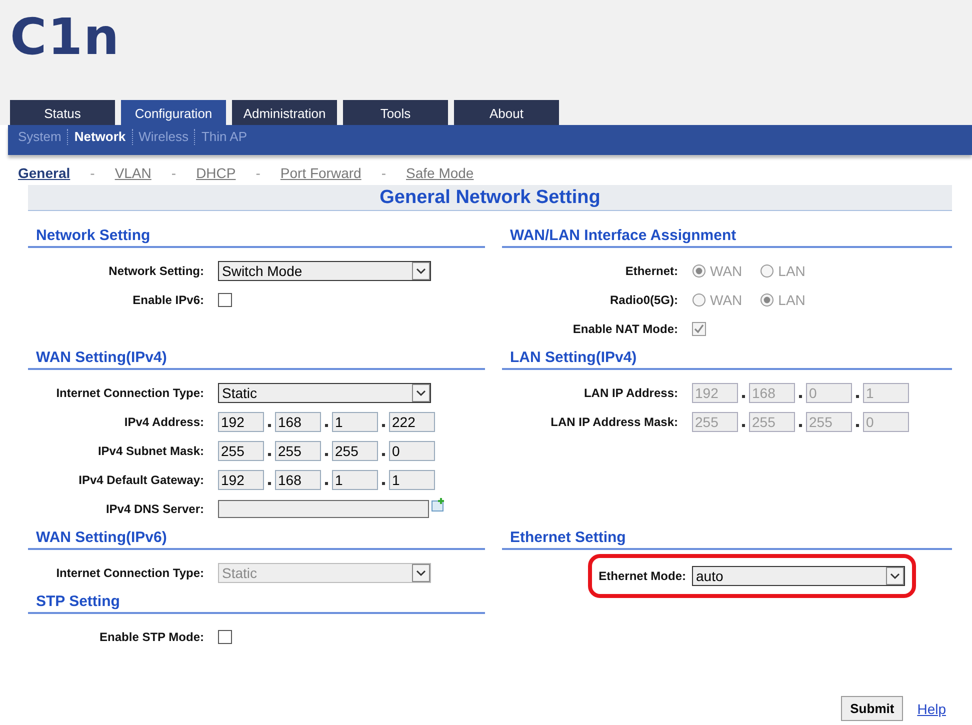  What do you see at coordinates (256, 539) in the screenshot?
I see `section-title: WAN Setting(IPv6)` at bounding box center [256, 539].